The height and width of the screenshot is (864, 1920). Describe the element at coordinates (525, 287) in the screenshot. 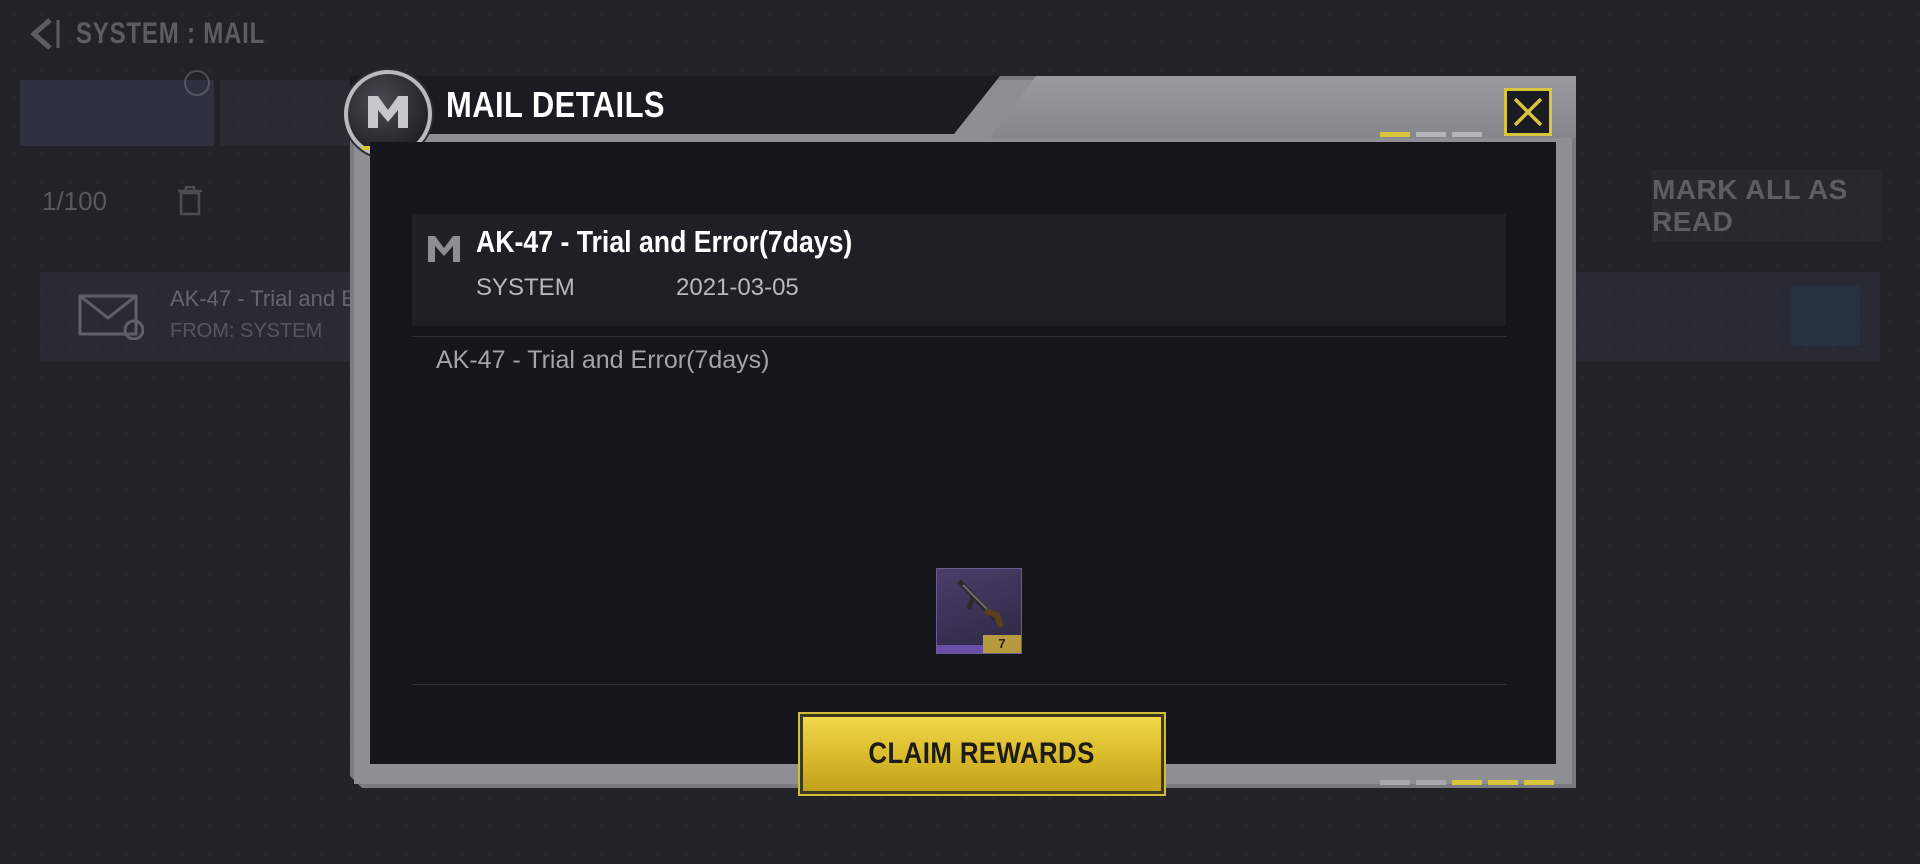

I see `mail-sender: SYSTEM` at that location.